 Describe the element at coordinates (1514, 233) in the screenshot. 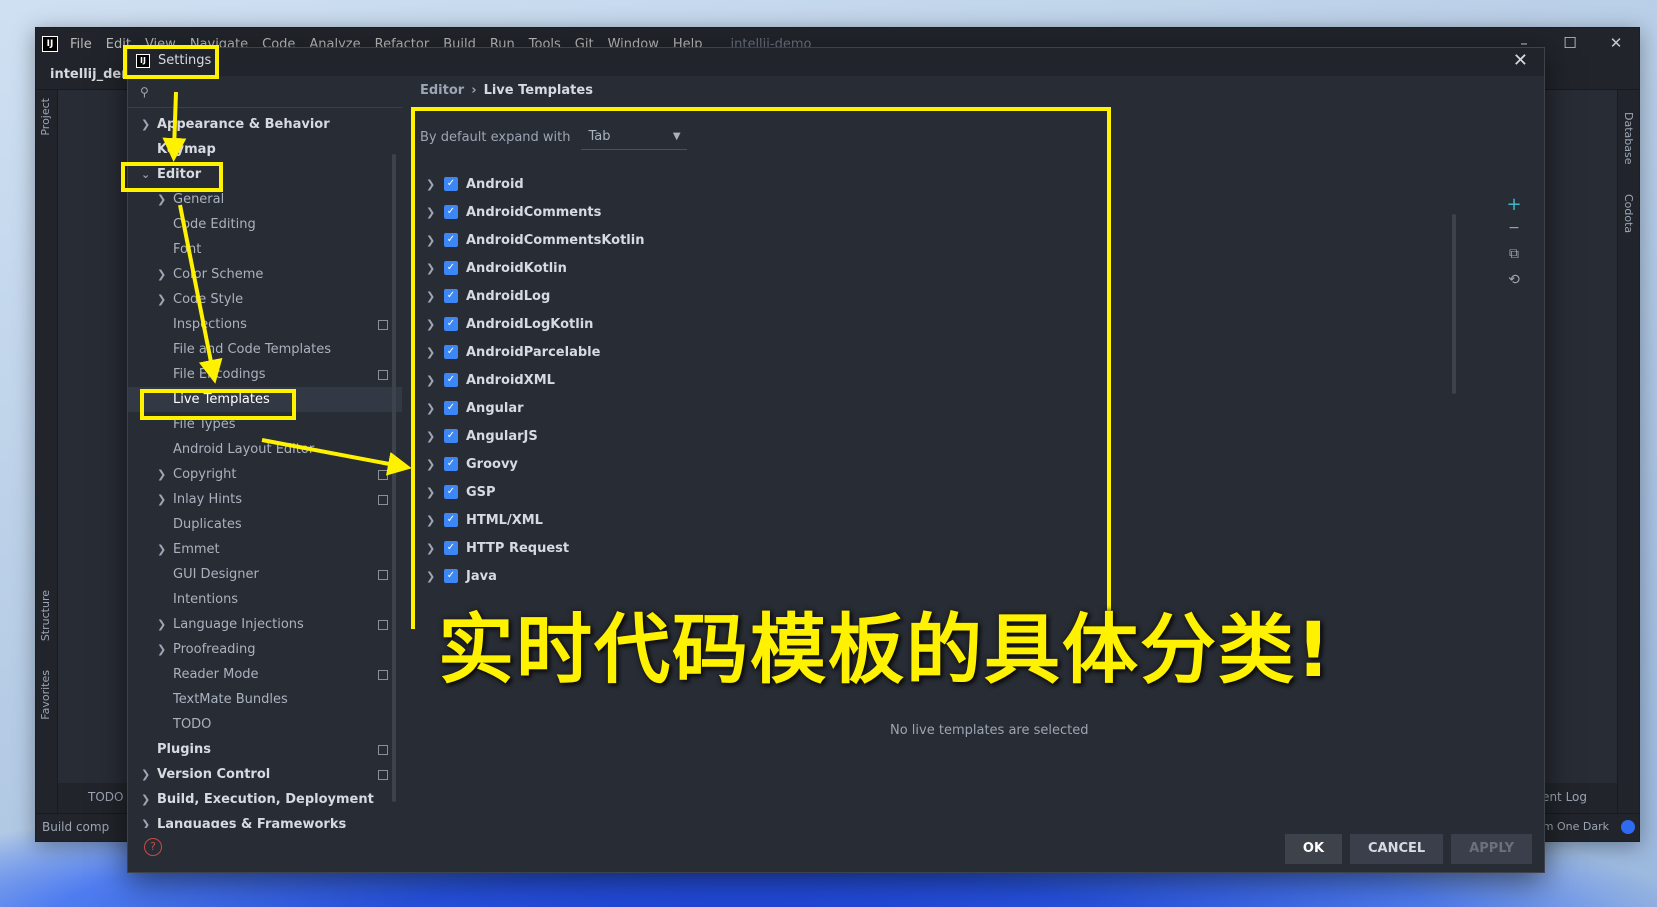

I see `remove-template-icon: −` at that location.